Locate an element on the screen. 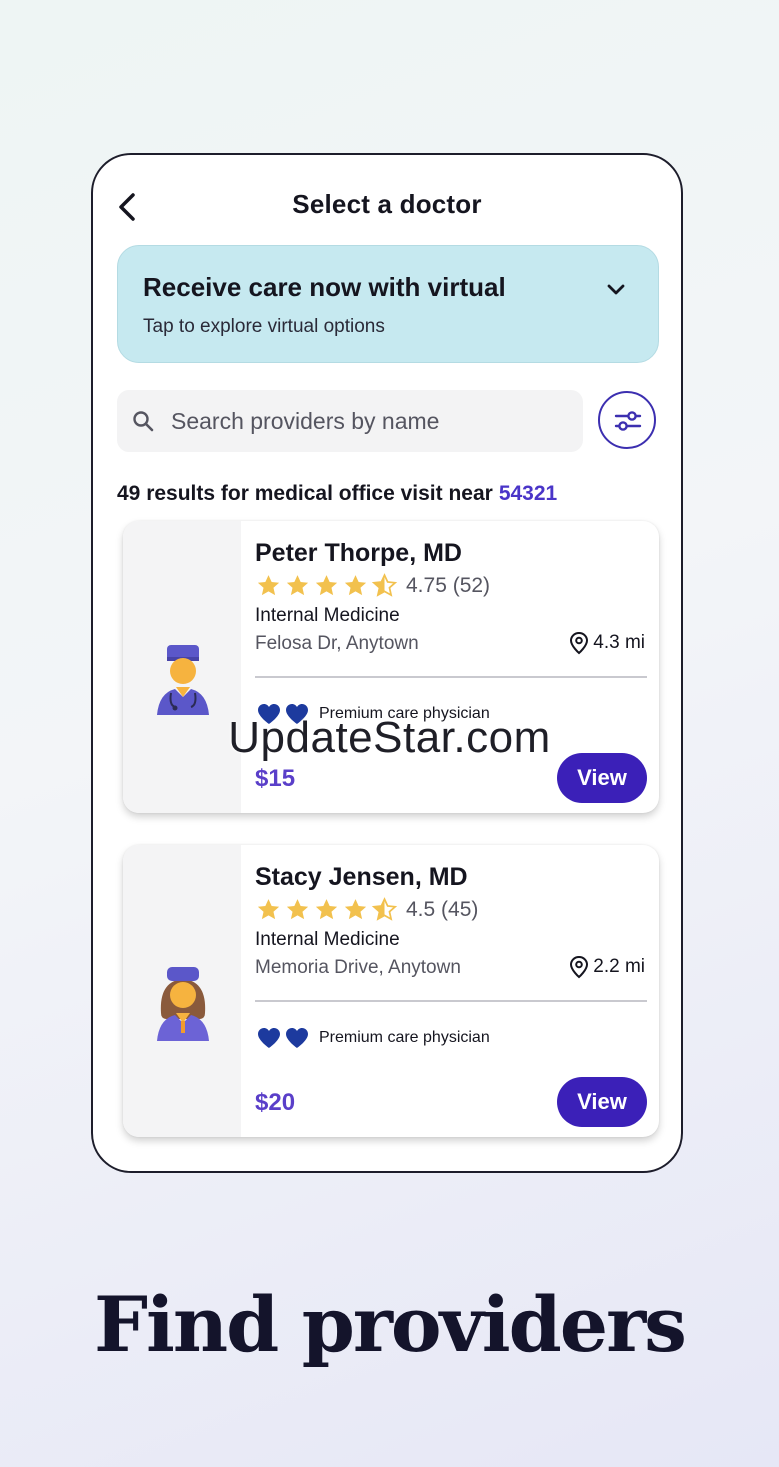  distance-text: 2.2 mi is located at coordinates (619, 966).